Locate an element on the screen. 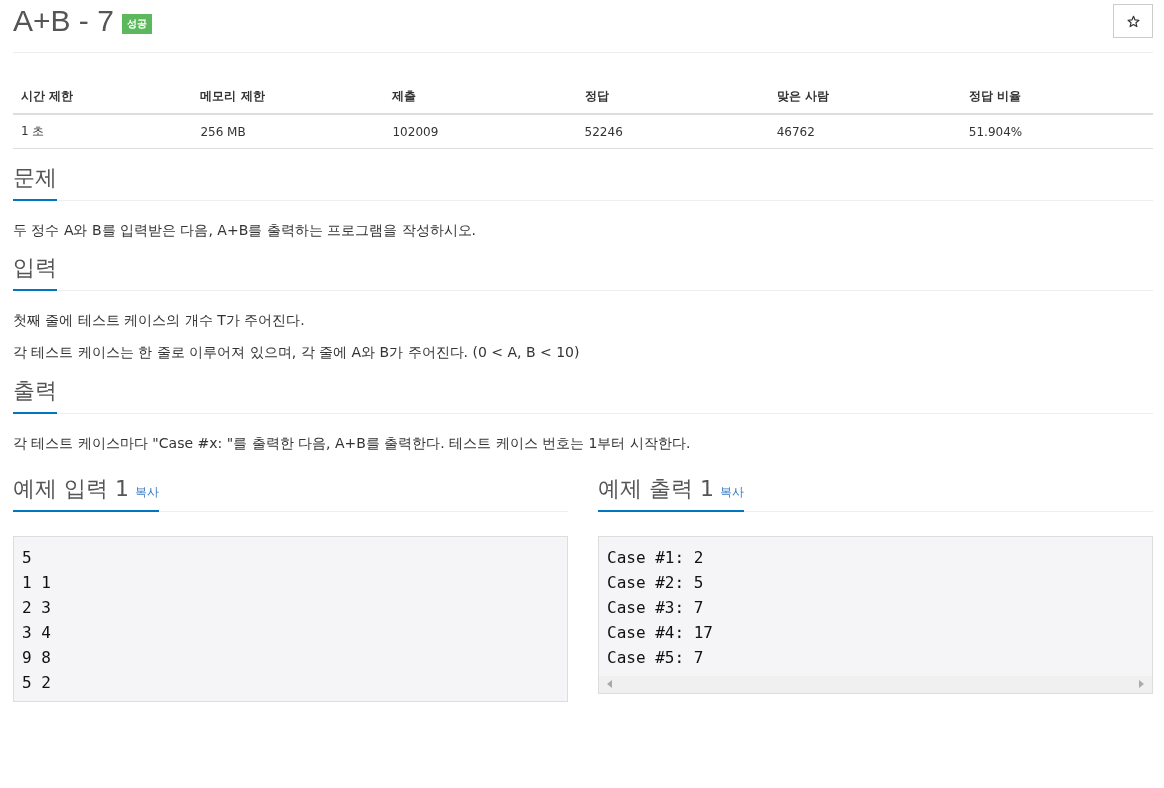  column-header: 메모리 제한 is located at coordinates (288, 97).